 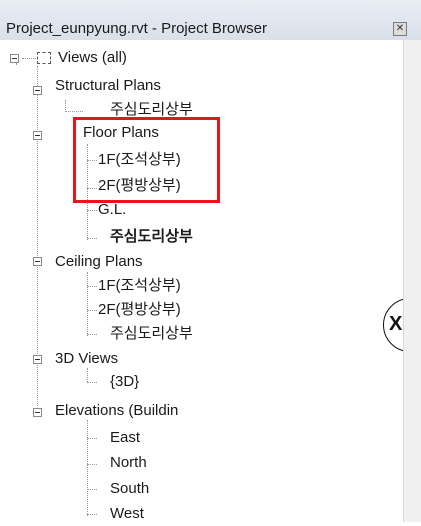 What do you see at coordinates (146, 160) in the screenshot?
I see `highlight-box` at bounding box center [146, 160].